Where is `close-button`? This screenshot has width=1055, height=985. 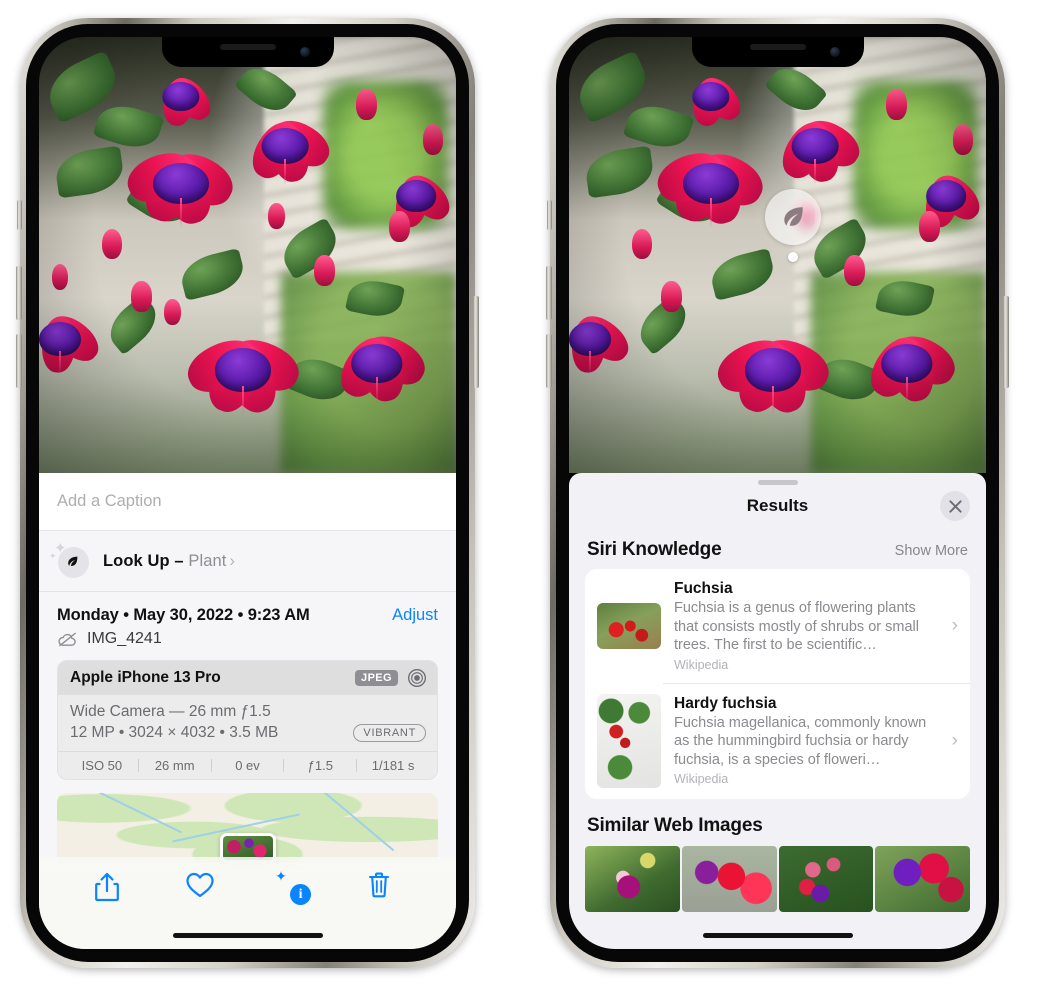
close-button is located at coordinates (955, 506).